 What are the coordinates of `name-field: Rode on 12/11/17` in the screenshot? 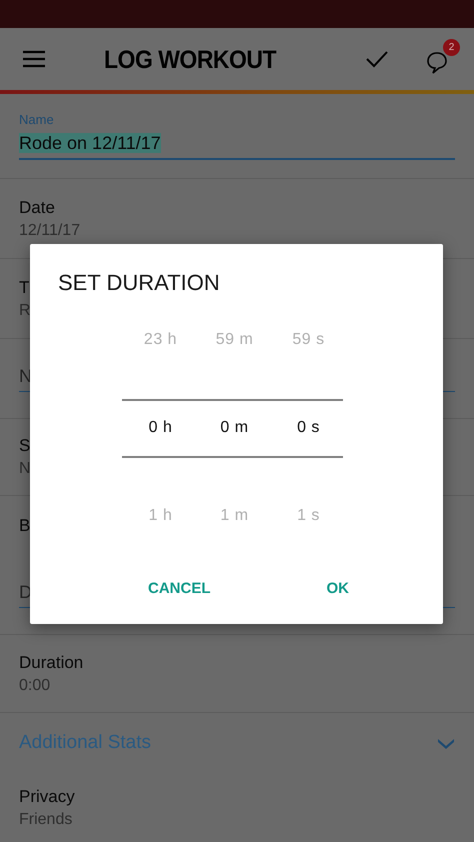 It's located at (237, 145).